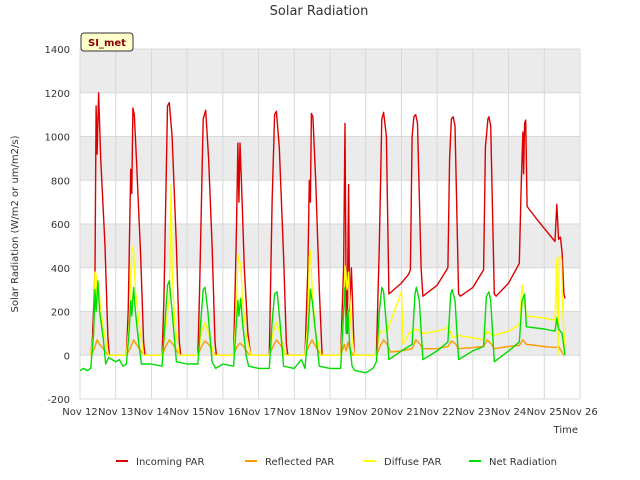  Describe the element at coordinates (170, 462) in the screenshot. I see `legend-label-incoming-par: Incoming PAR` at that location.